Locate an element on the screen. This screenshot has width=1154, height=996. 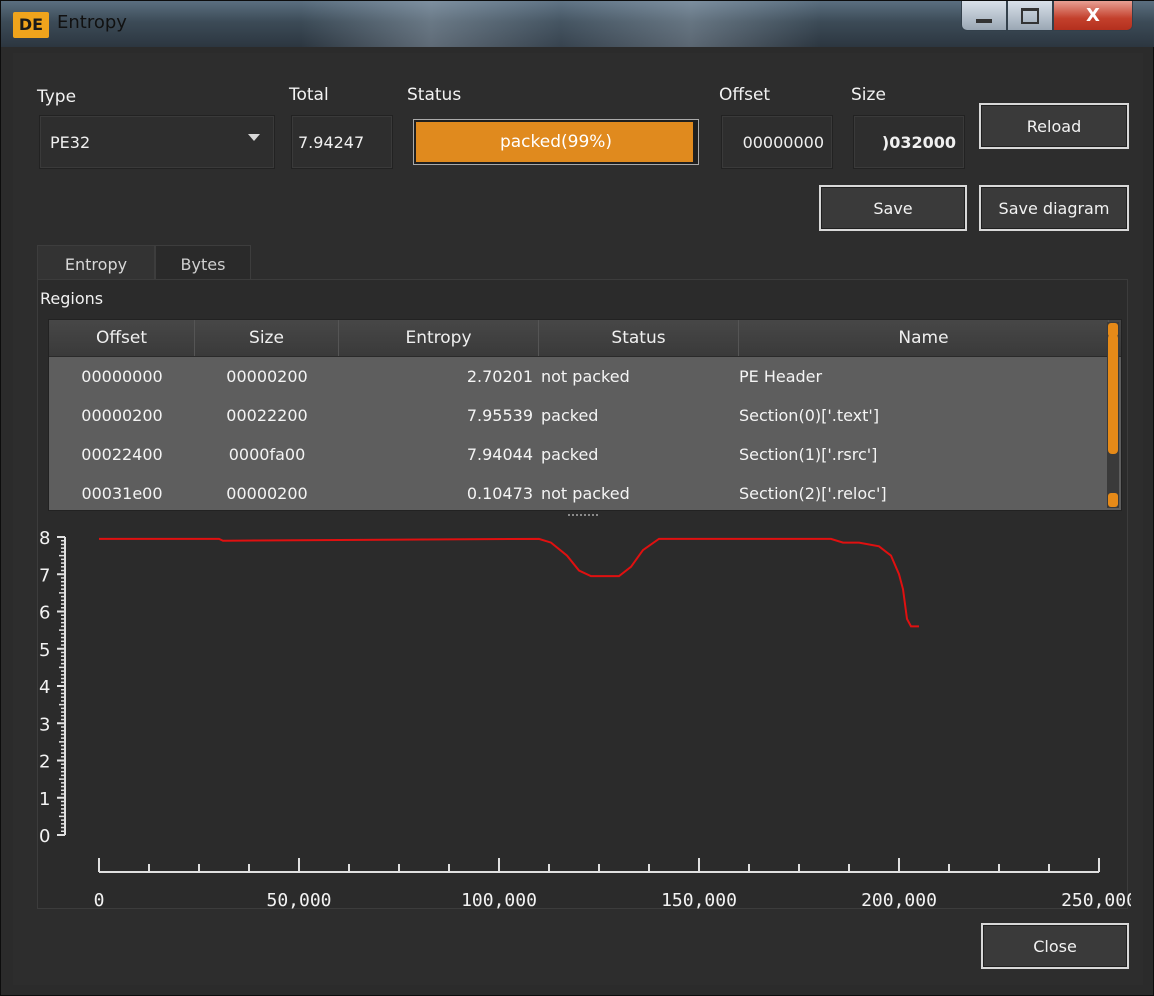
total-field: 7.94247 is located at coordinates (342, 142).